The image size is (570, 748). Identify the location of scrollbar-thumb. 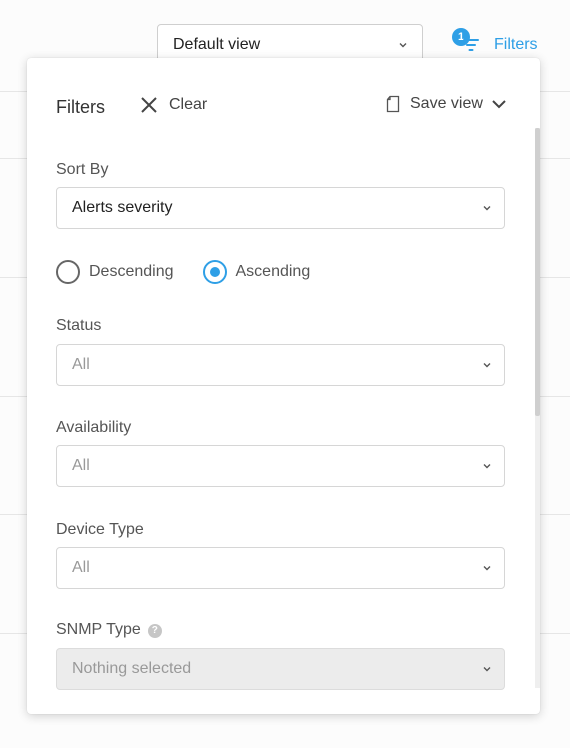
(537, 272).